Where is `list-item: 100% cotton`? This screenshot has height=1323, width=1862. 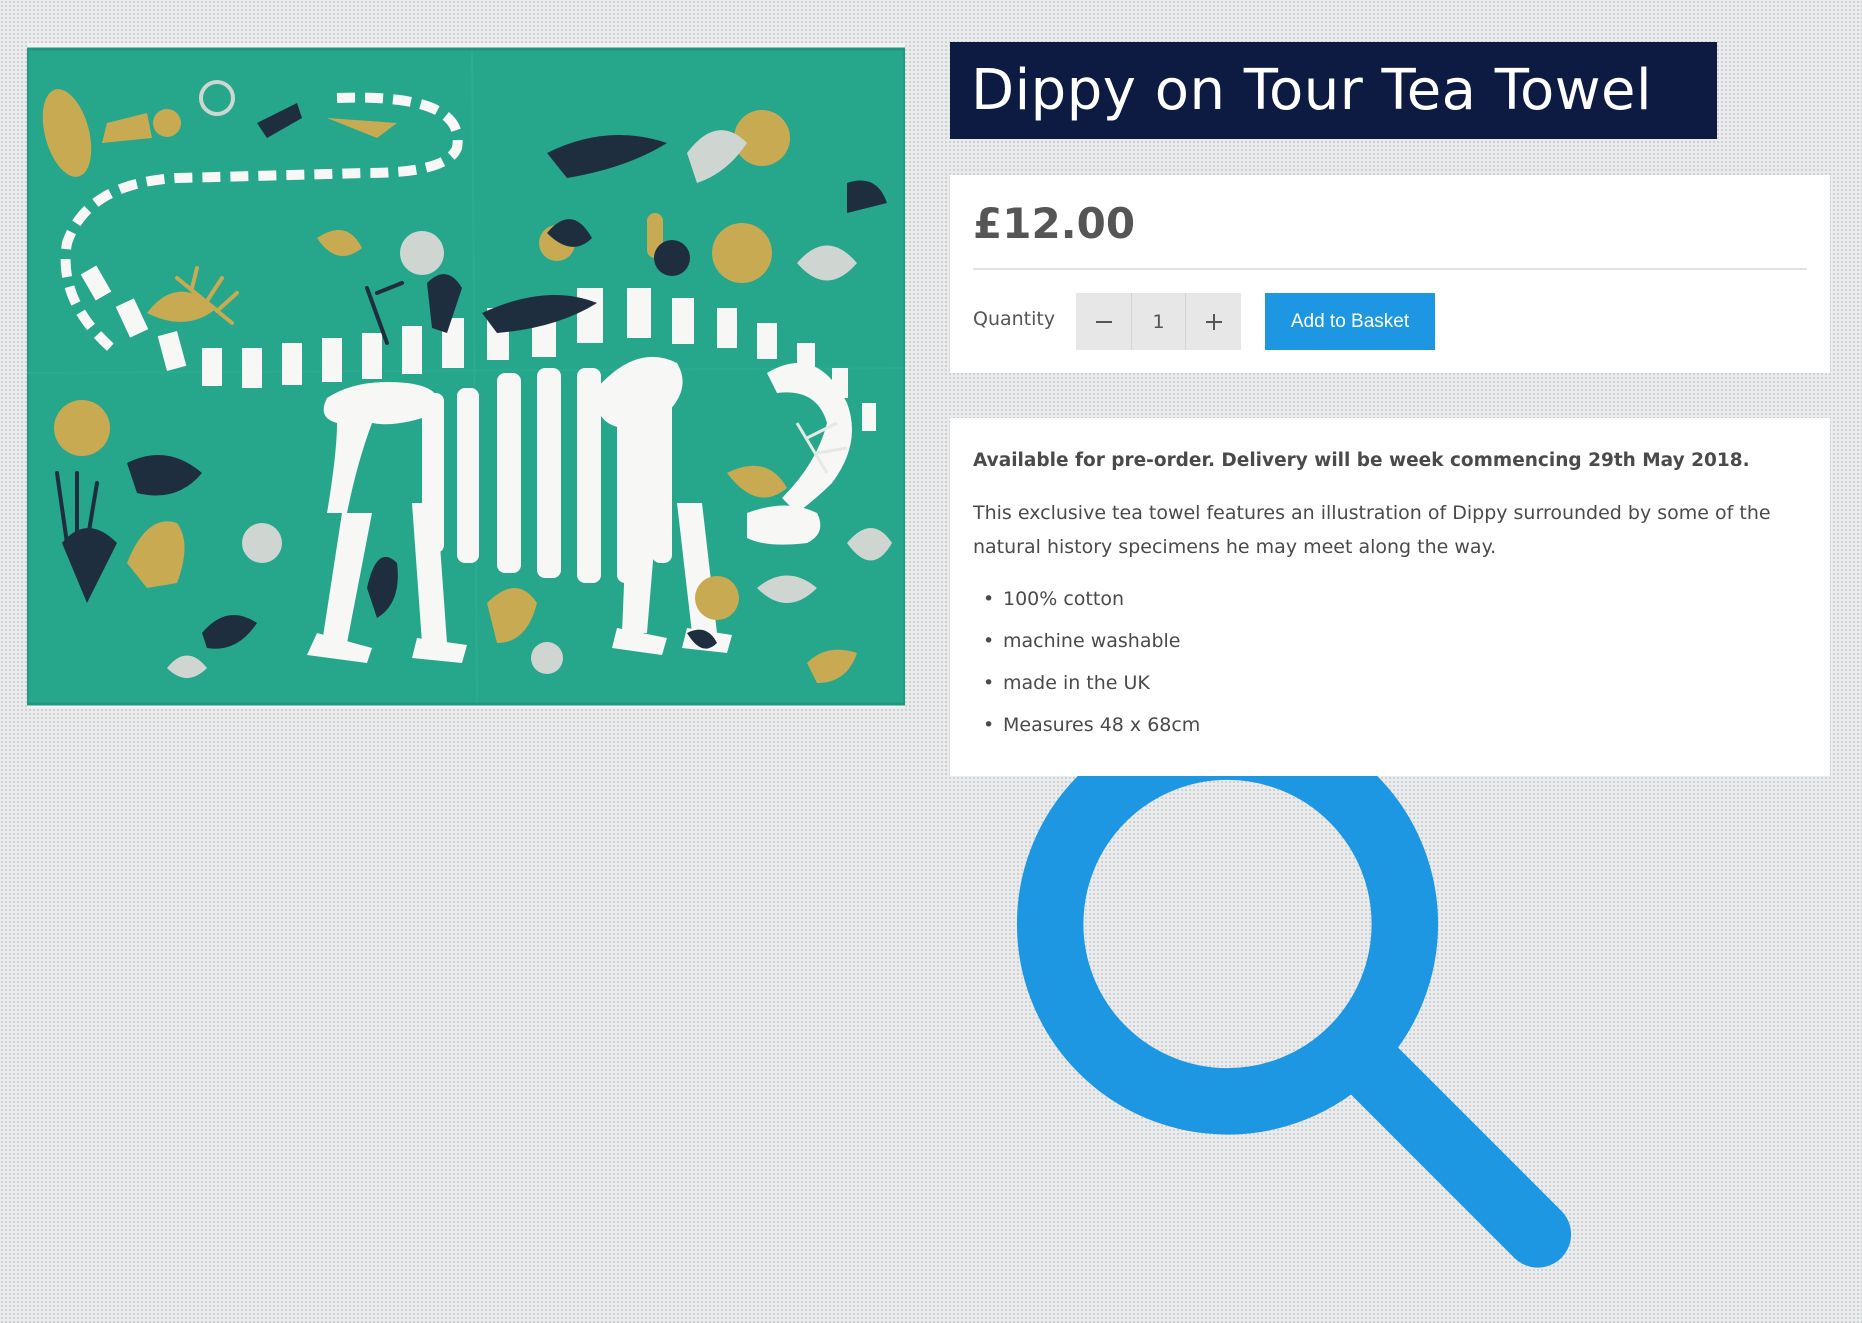
list-item: 100% cotton is located at coordinates (1395, 599).